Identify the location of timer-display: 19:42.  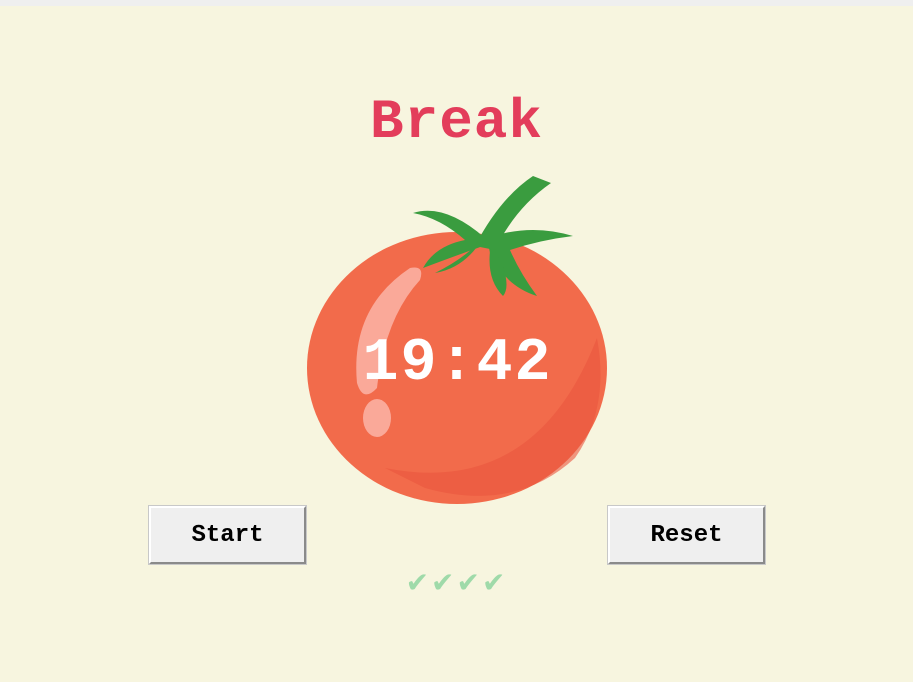
(457, 364).